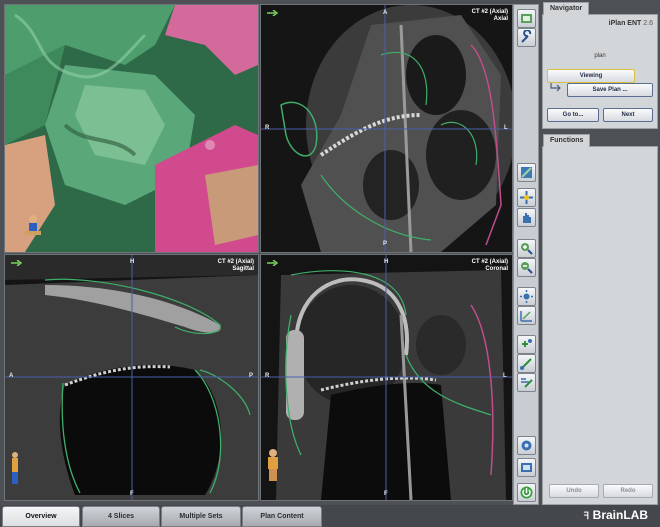  Describe the element at coordinates (526, 296) in the screenshot. I see `brightness-icon` at that location.